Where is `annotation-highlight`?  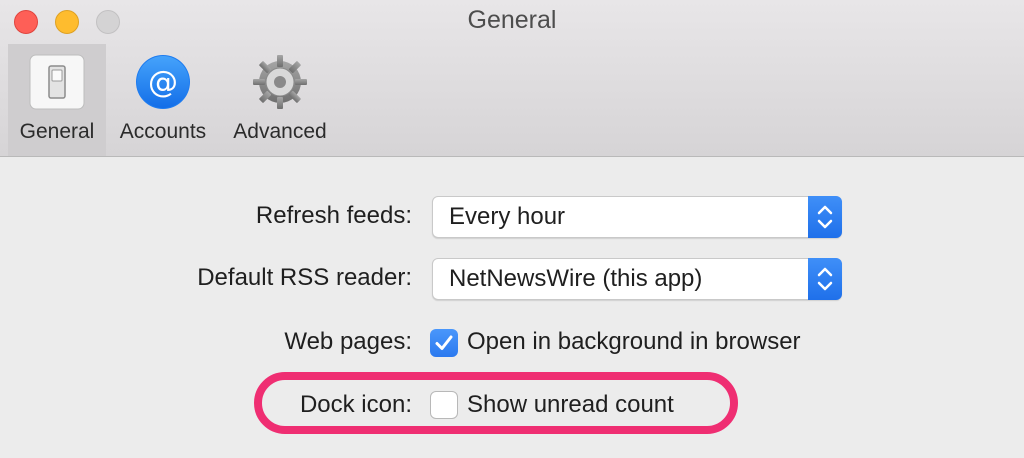
annotation-highlight is located at coordinates (496, 403).